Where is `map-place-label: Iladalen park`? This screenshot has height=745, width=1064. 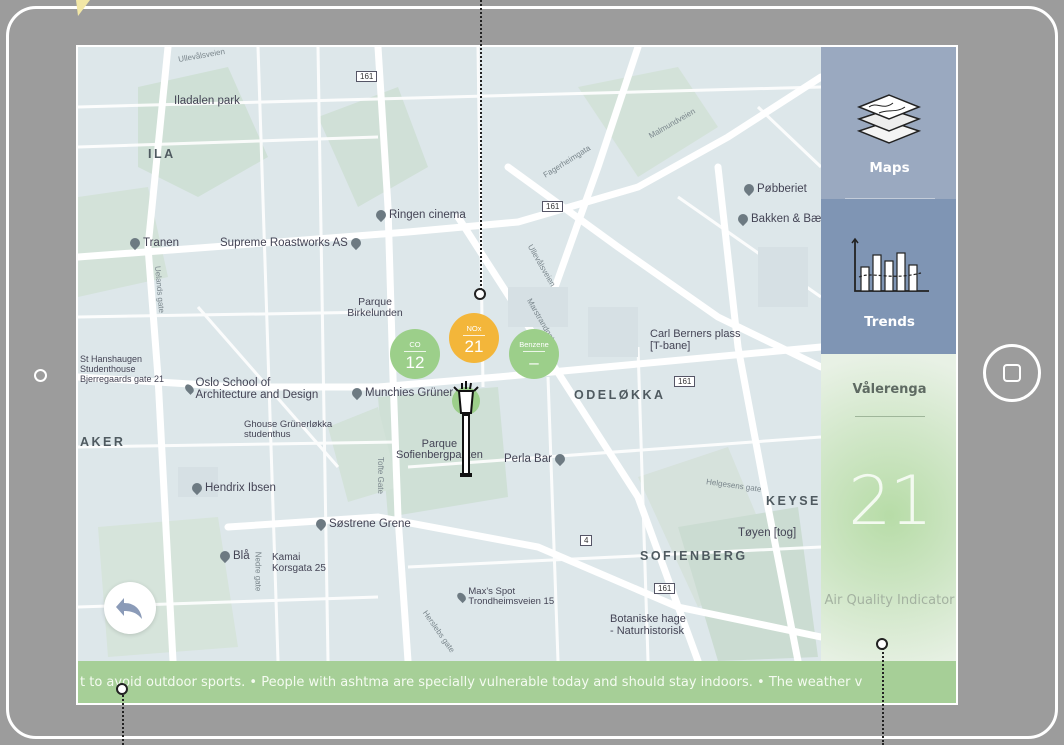
map-place-label: Iladalen park is located at coordinates (207, 101).